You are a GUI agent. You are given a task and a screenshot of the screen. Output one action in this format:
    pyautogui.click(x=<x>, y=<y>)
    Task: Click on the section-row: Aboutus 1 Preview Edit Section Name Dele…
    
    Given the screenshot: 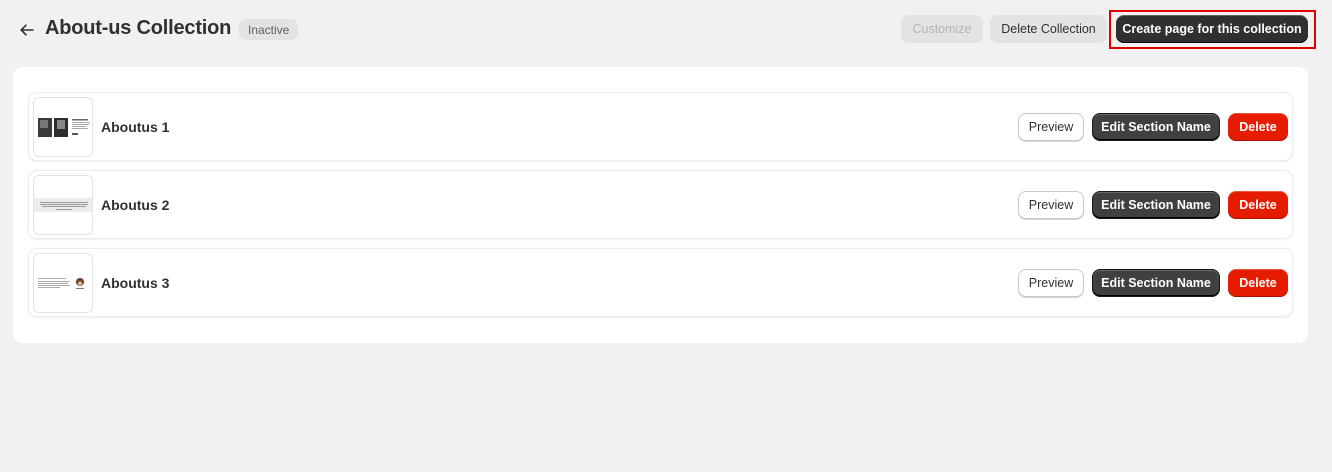 What is the action you would take?
    pyautogui.click(x=660, y=126)
    